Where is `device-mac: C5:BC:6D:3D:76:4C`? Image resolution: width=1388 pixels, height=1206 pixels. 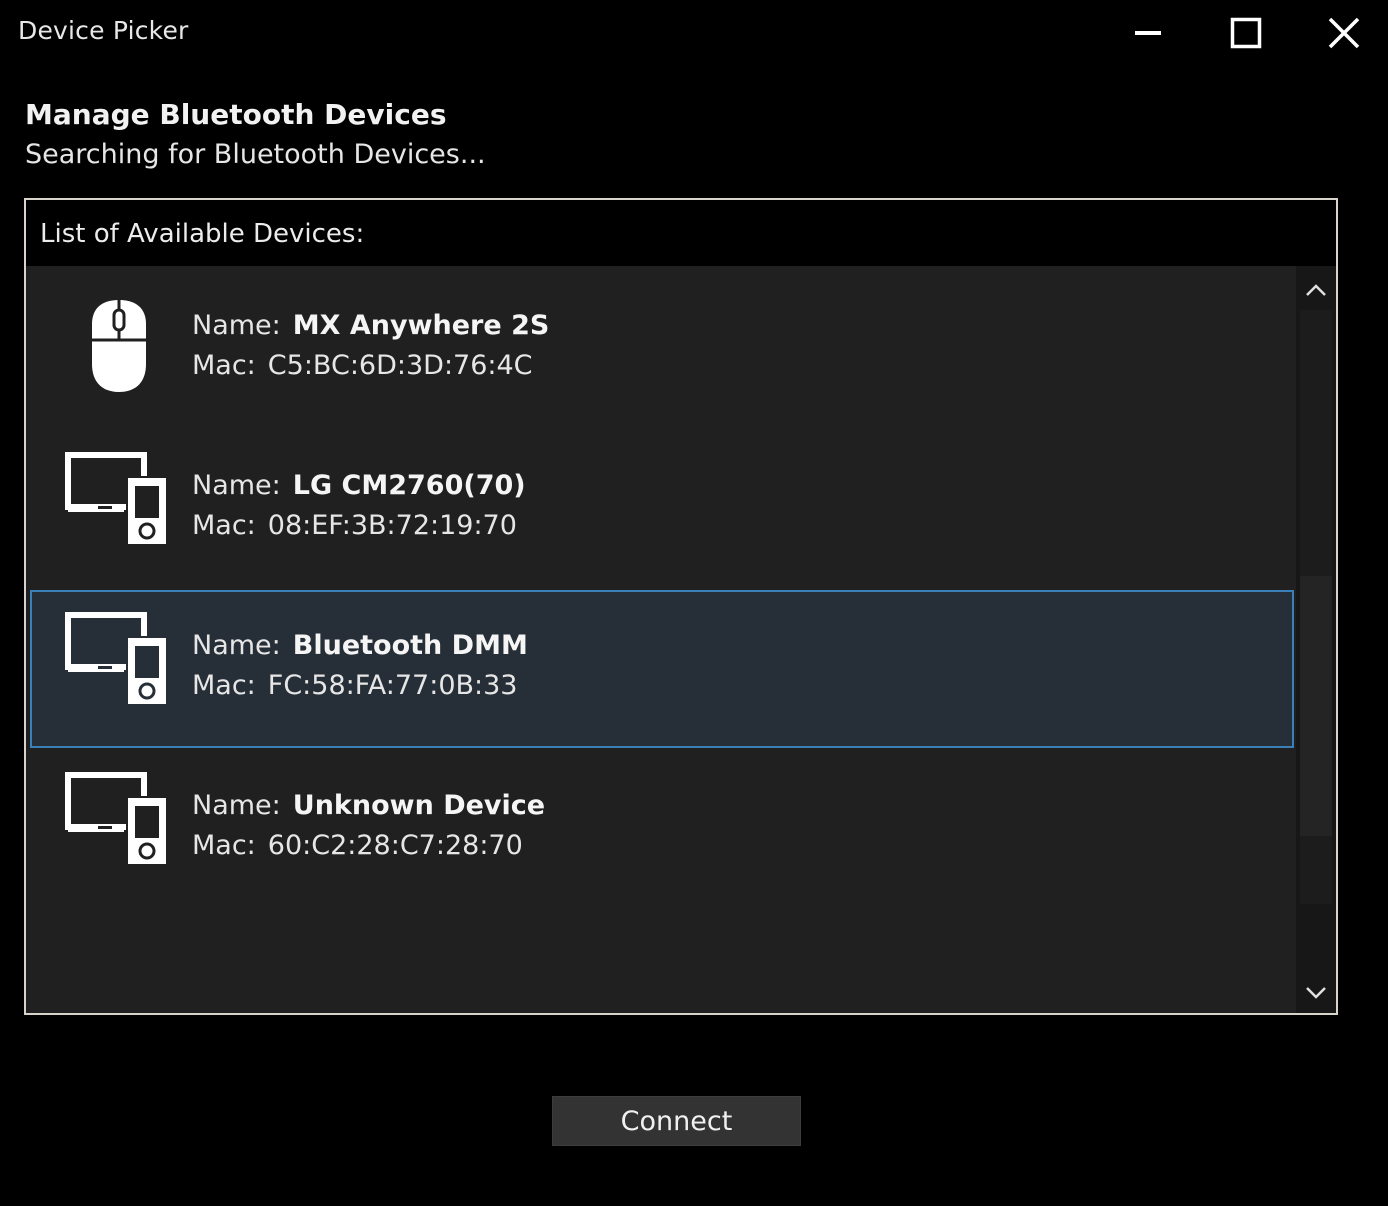 device-mac: C5:BC:6D:3D:76:4C is located at coordinates (400, 365).